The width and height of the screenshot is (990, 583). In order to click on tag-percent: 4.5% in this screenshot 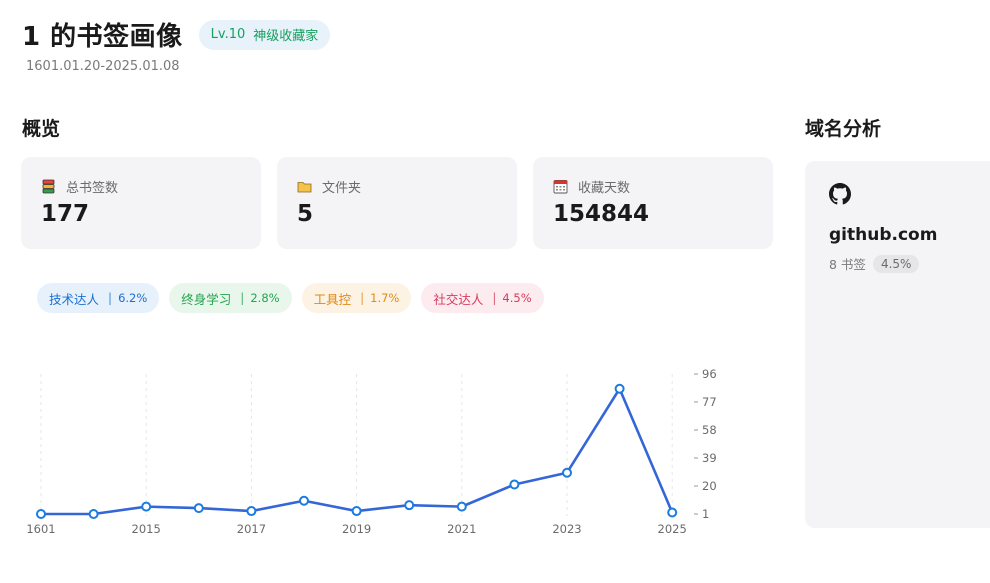, I will do `click(517, 298)`.